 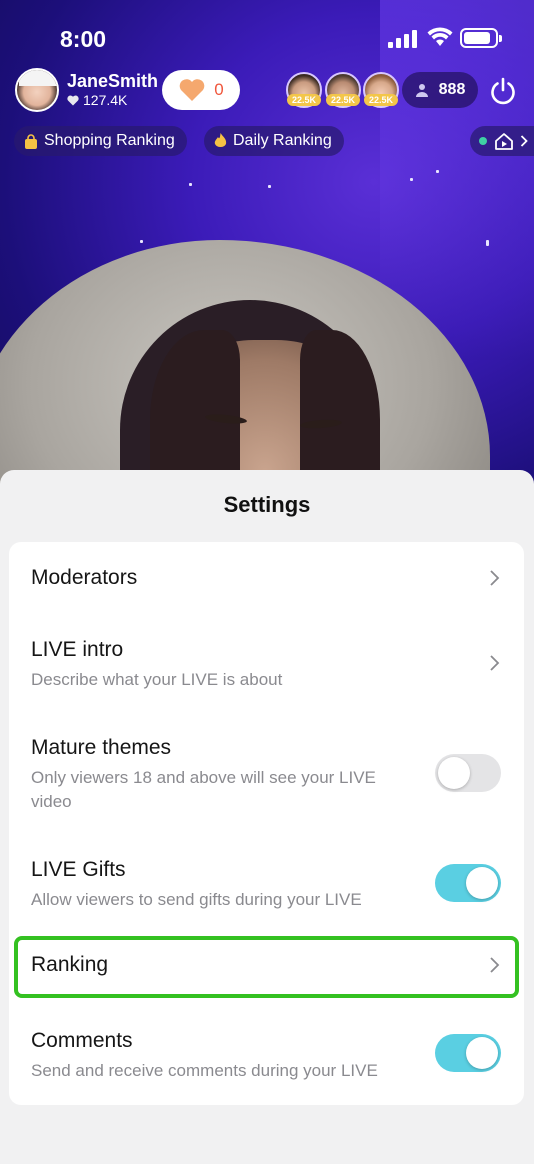 What do you see at coordinates (113, 81) in the screenshot?
I see `host-name: JaneSmith` at bounding box center [113, 81].